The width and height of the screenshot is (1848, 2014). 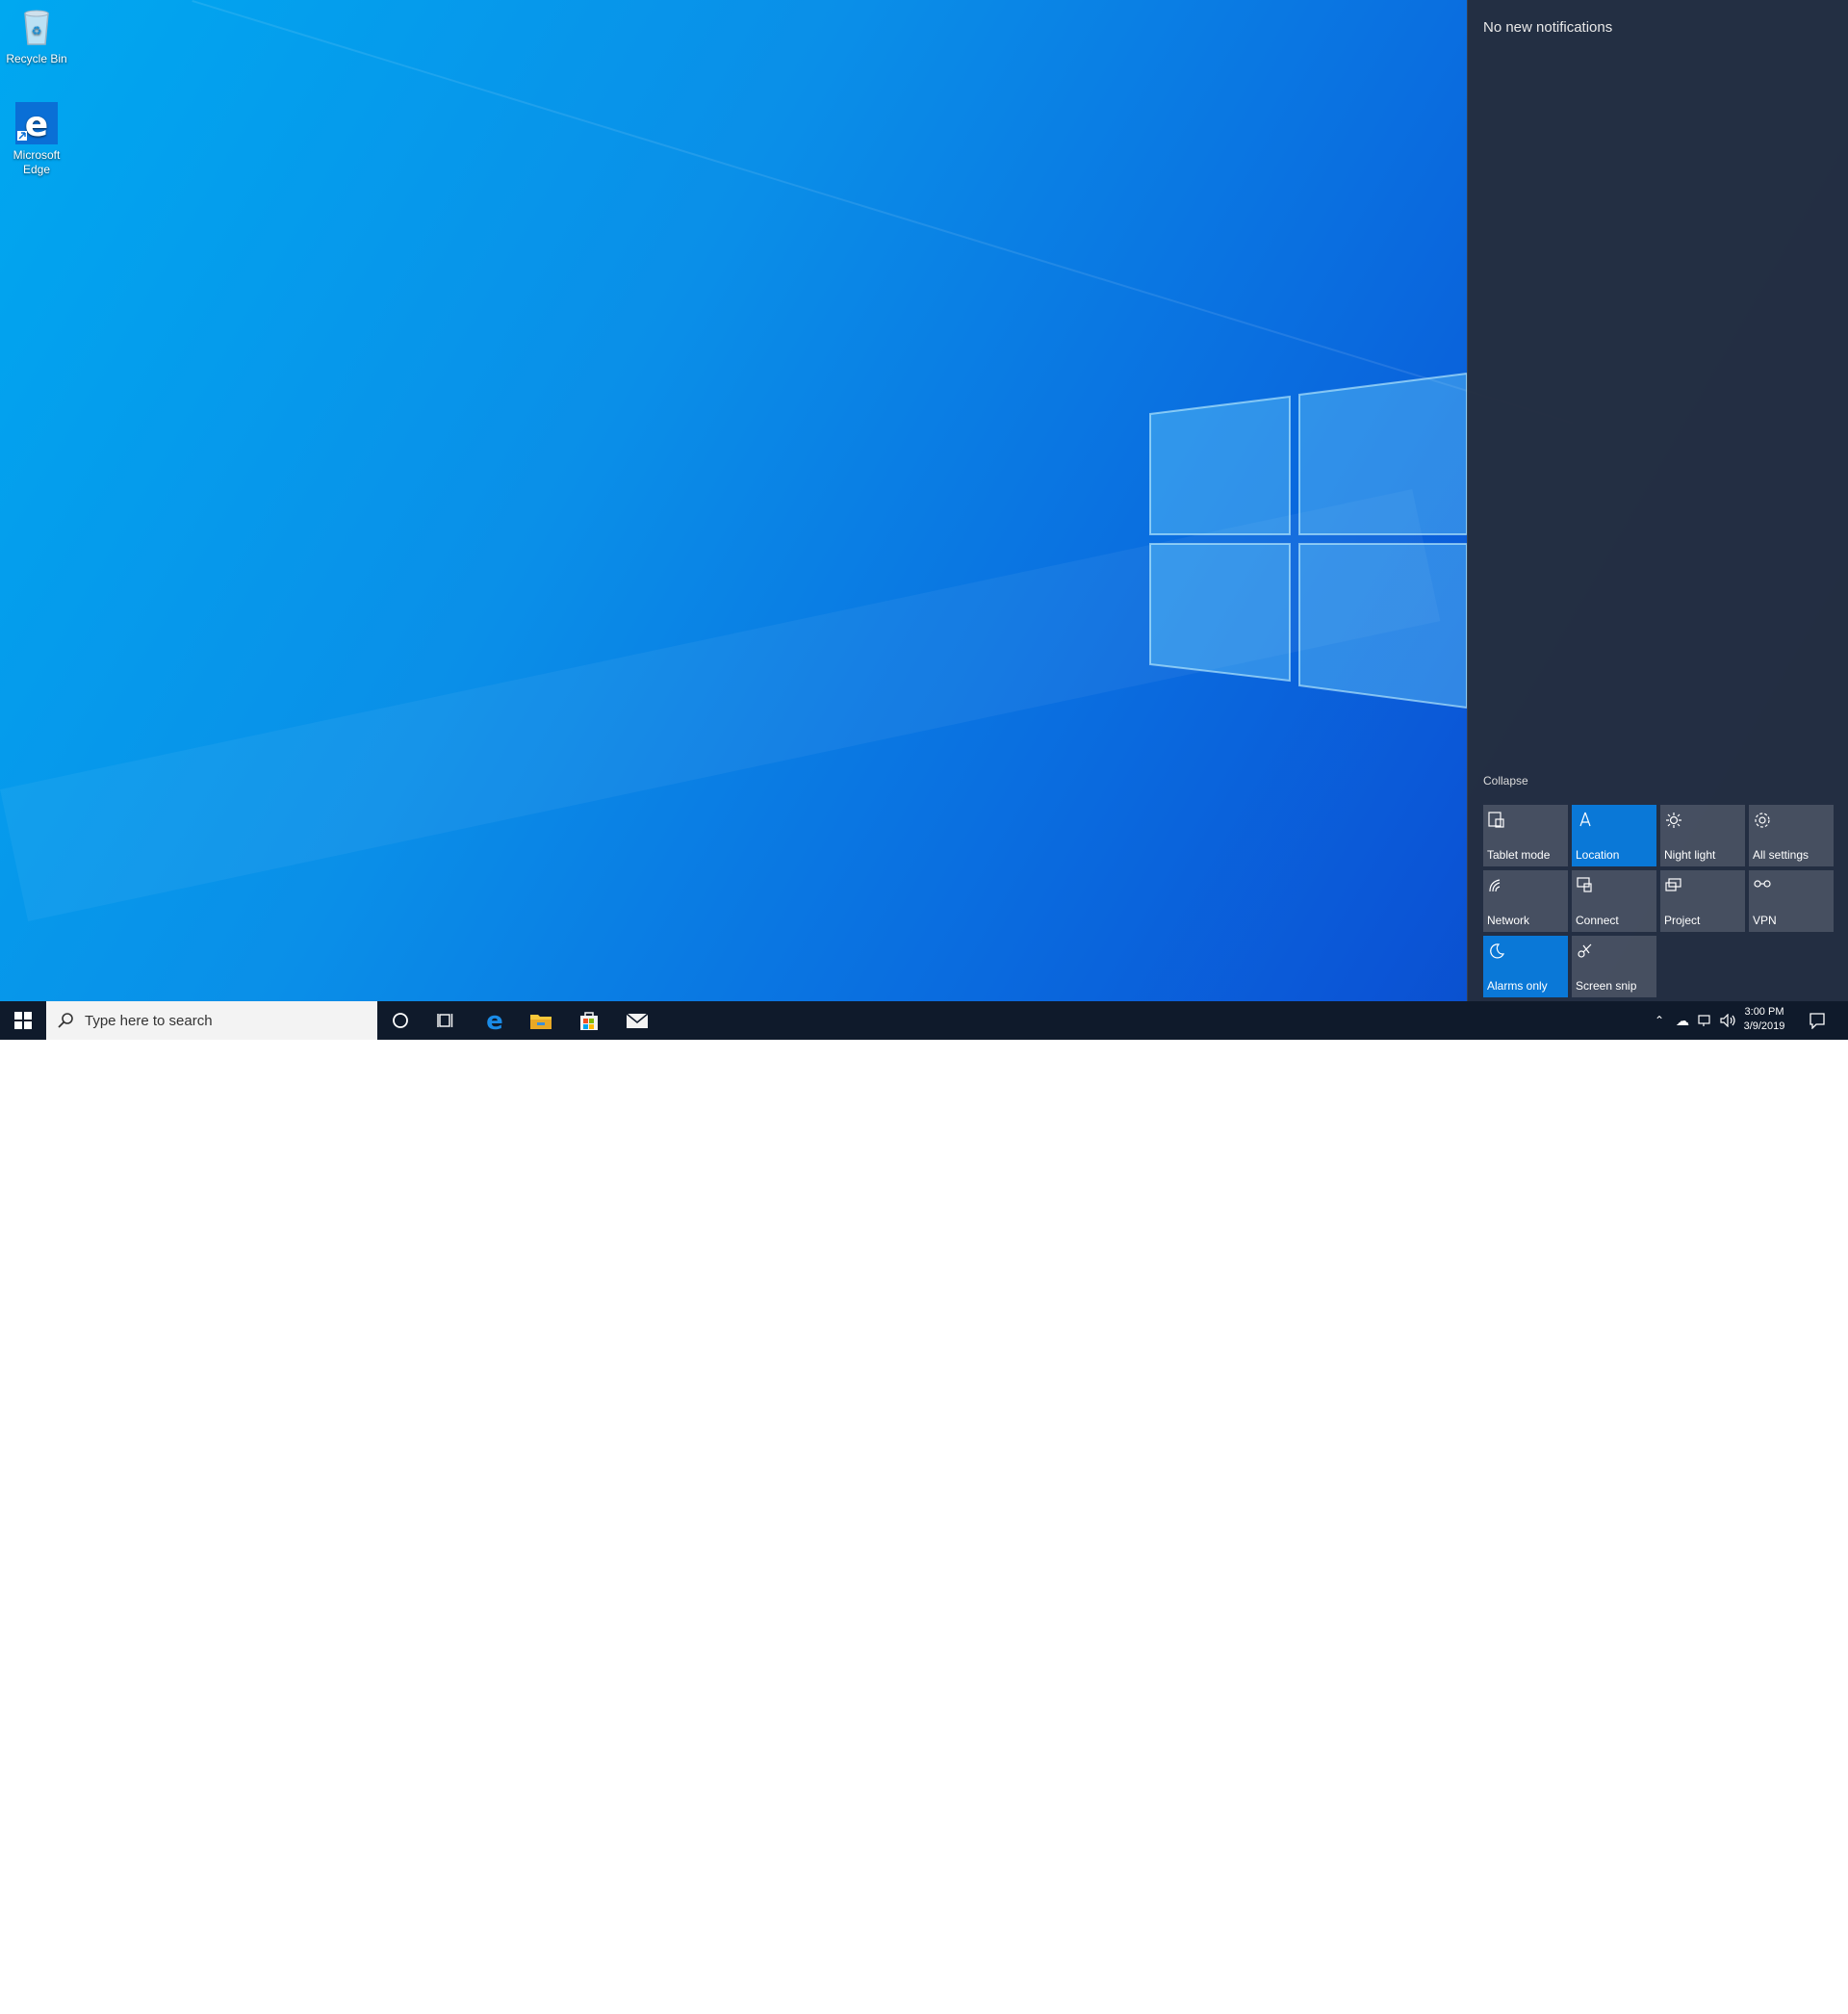 What do you see at coordinates (1525, 901) in the screenshot?
I see `quick-action-network: Network` at bounding box center [1525, 901].